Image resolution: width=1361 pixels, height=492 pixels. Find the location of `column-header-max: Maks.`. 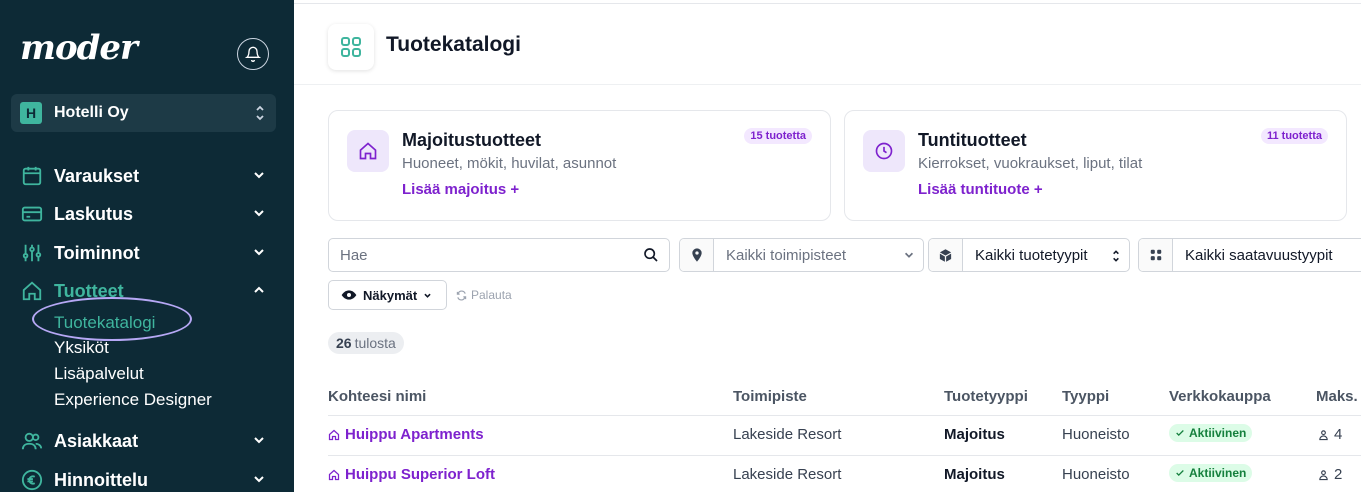

column-header-max: Maks. is located at coordinates (1337, 396).